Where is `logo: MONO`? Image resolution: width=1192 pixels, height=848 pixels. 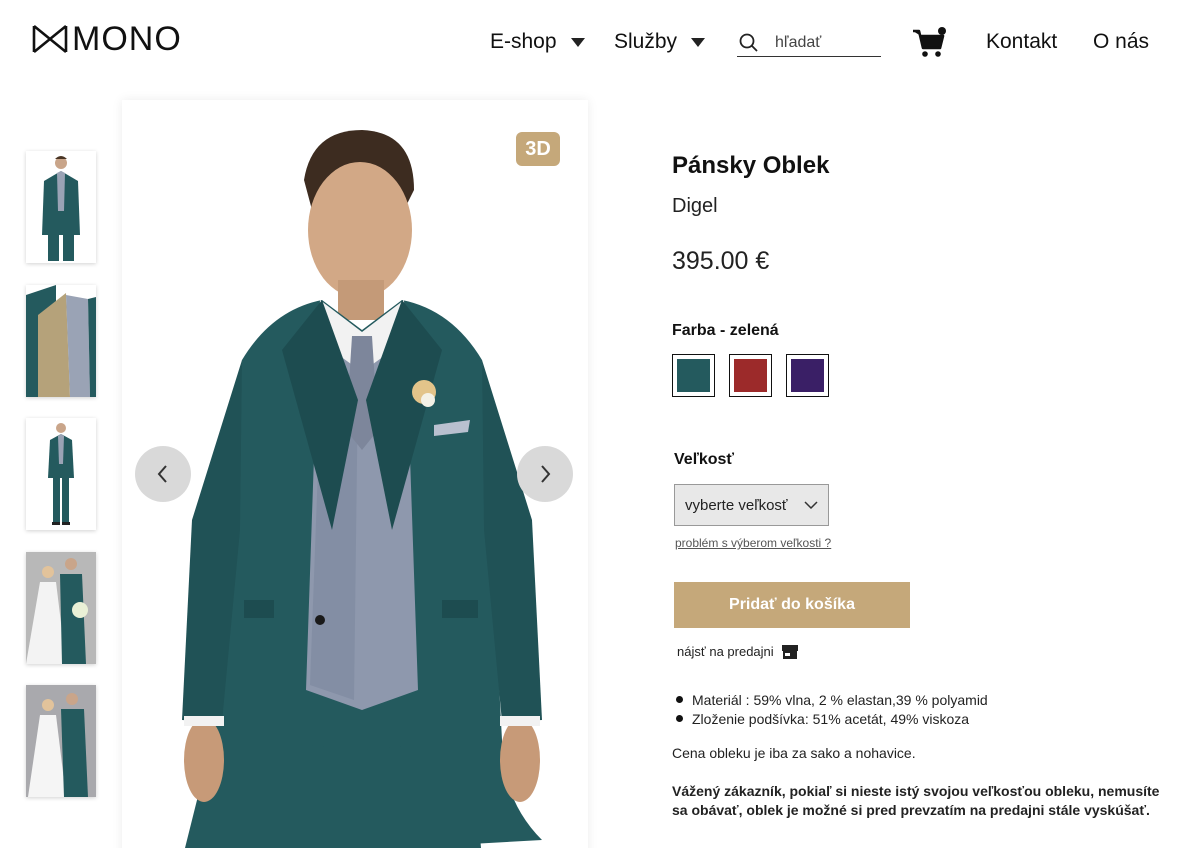 logo: MONO is located at coordinates (107, 39).